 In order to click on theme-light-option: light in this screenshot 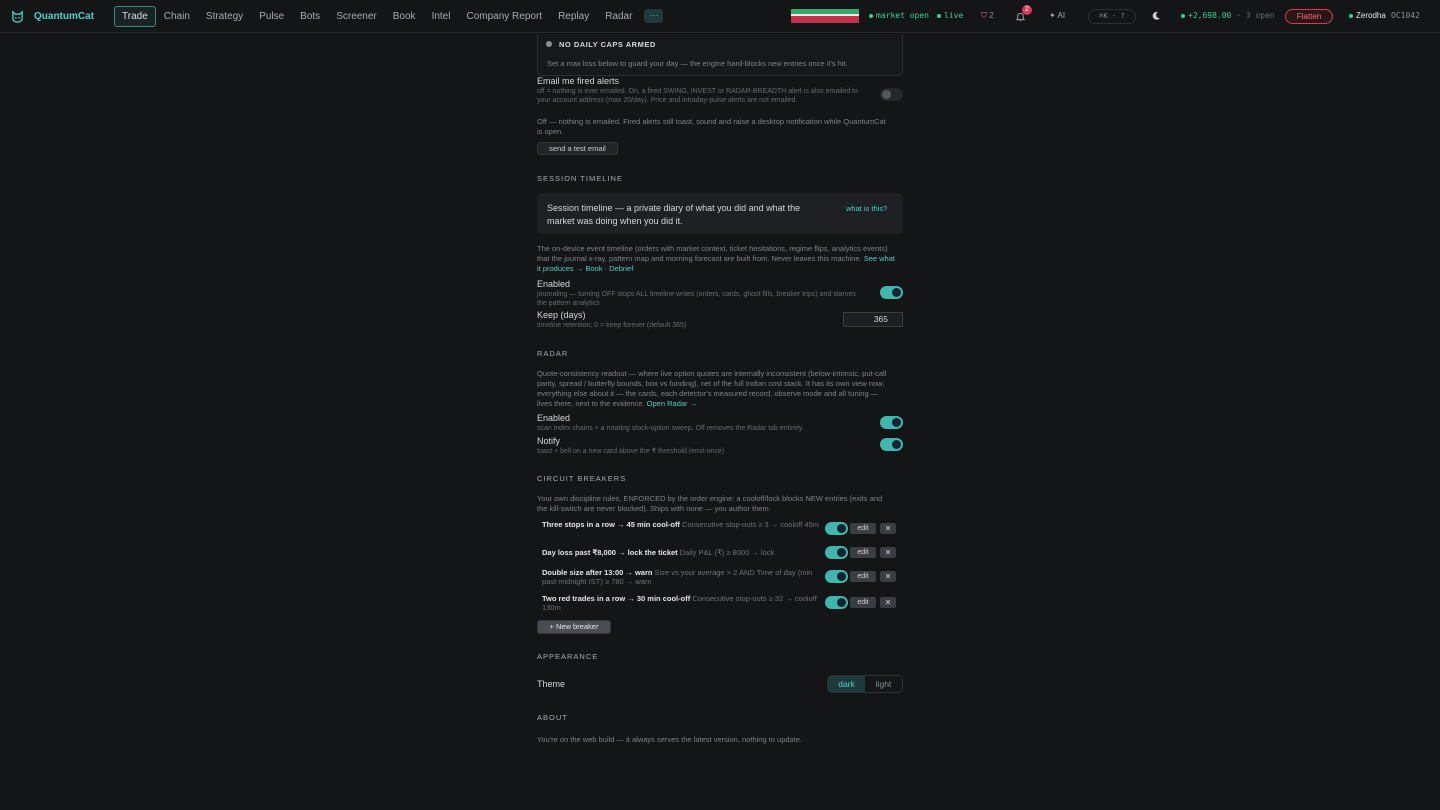, I will do `click(883, 684)`.